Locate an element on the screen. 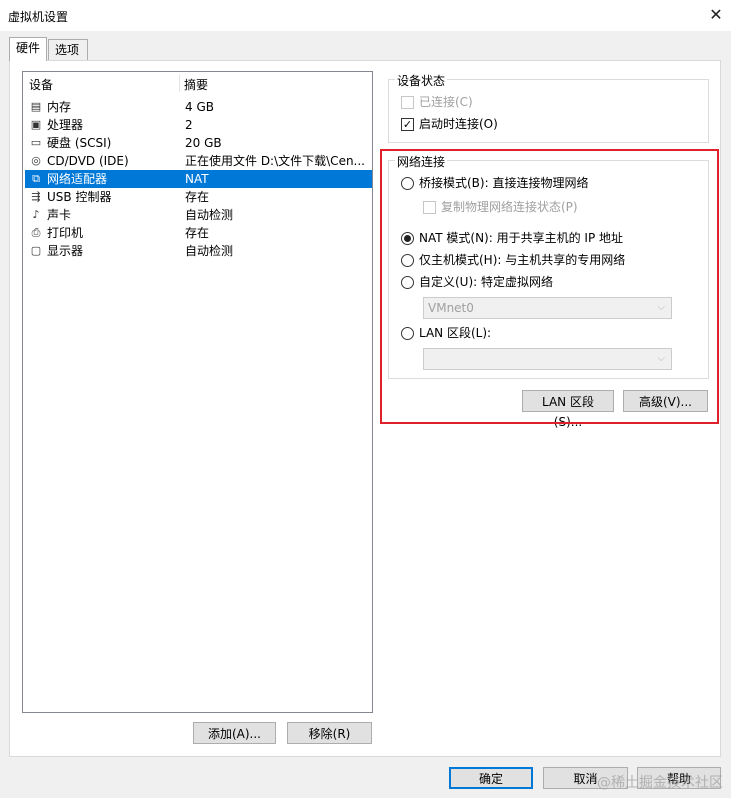 The height and width of the screenshot is (798, 731). column-header-device: 设备 is located at coordinates (41, 84).